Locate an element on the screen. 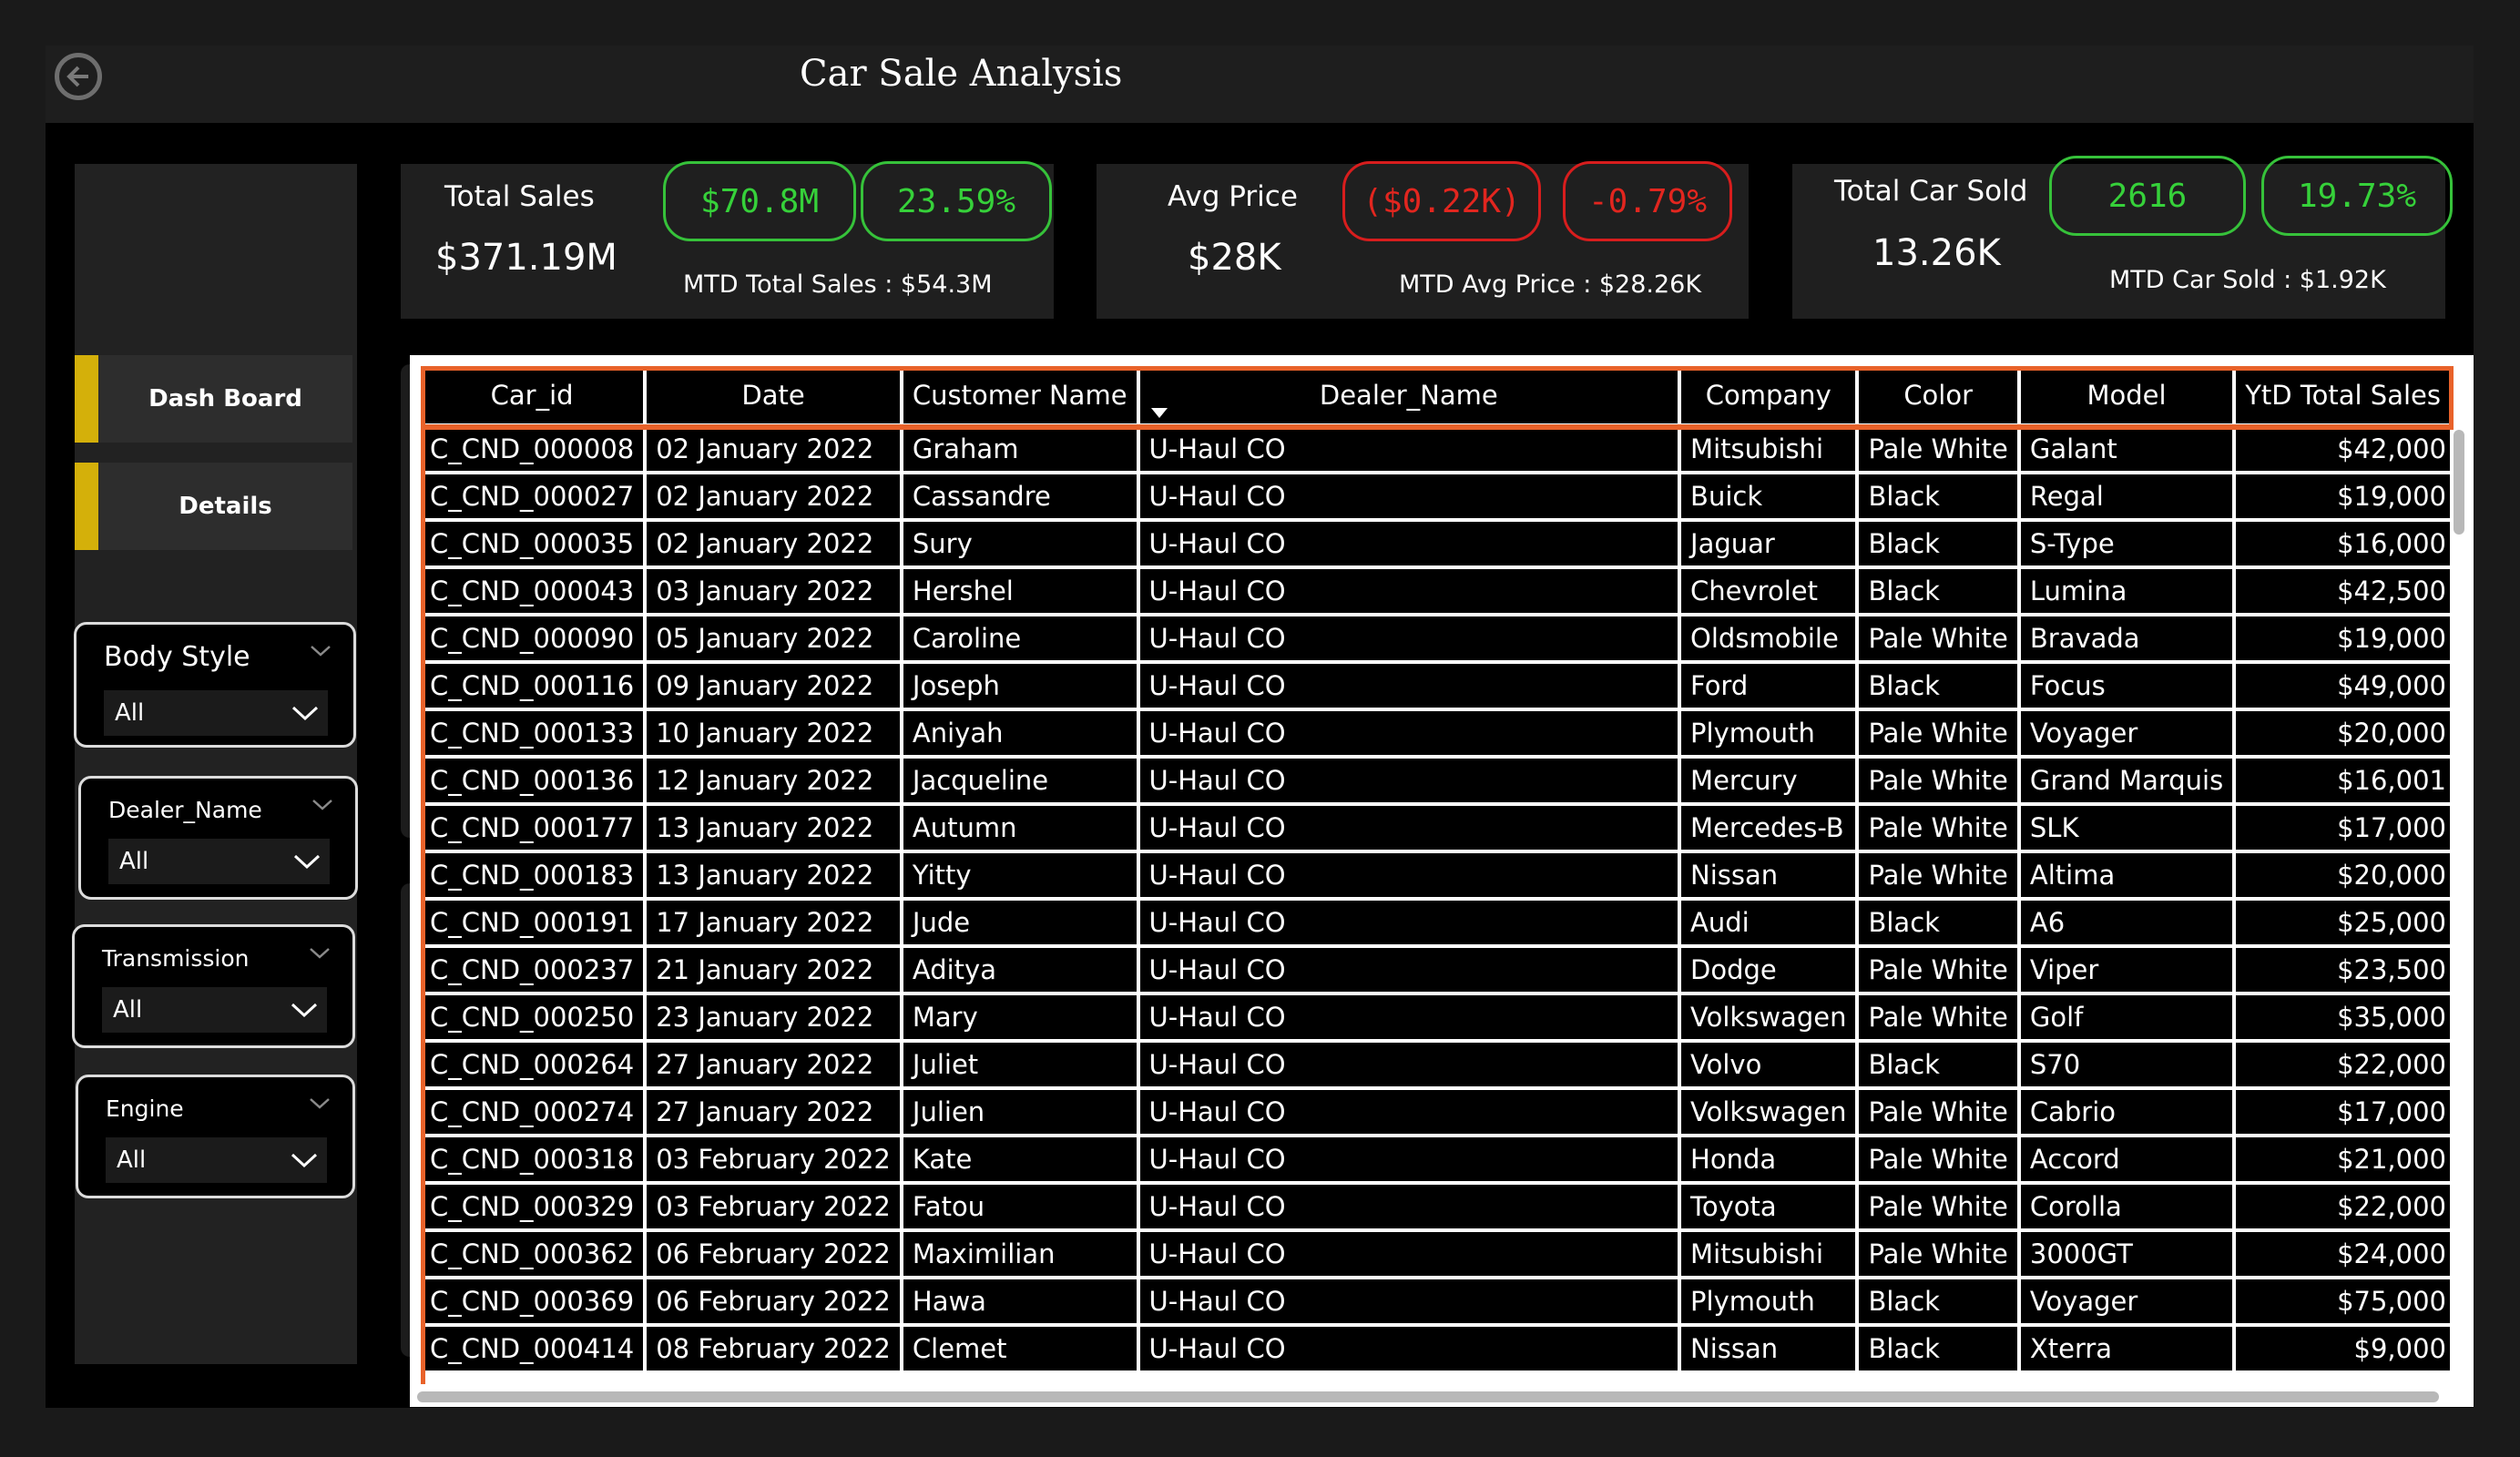 Image resolution: width=2520 pixels, height=1457 pixels. kpi-value: $371.19M is located at coordinates (526, 258).